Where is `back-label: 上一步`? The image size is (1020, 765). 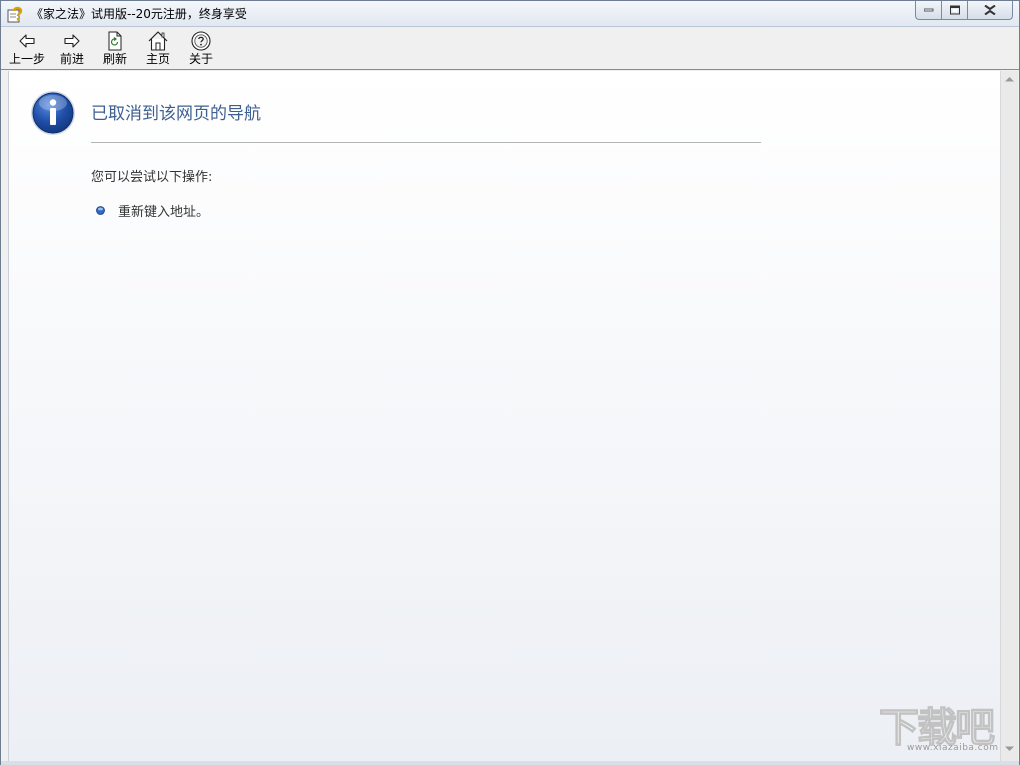
back-label: 上一步 is located at coordinates (26, 59).